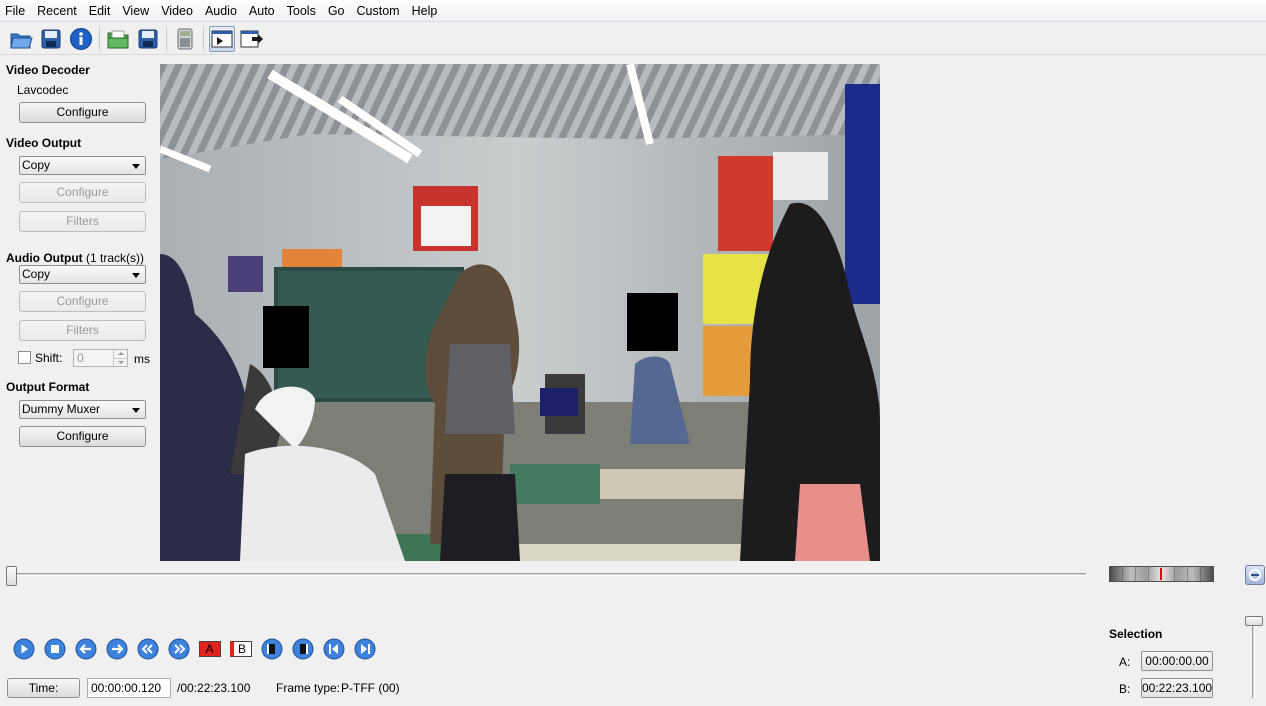  What do you see at coordinates (82, 221) in the screenshot?
I see `video-output-filters-button: Filters` at bounding box center [82, 221].